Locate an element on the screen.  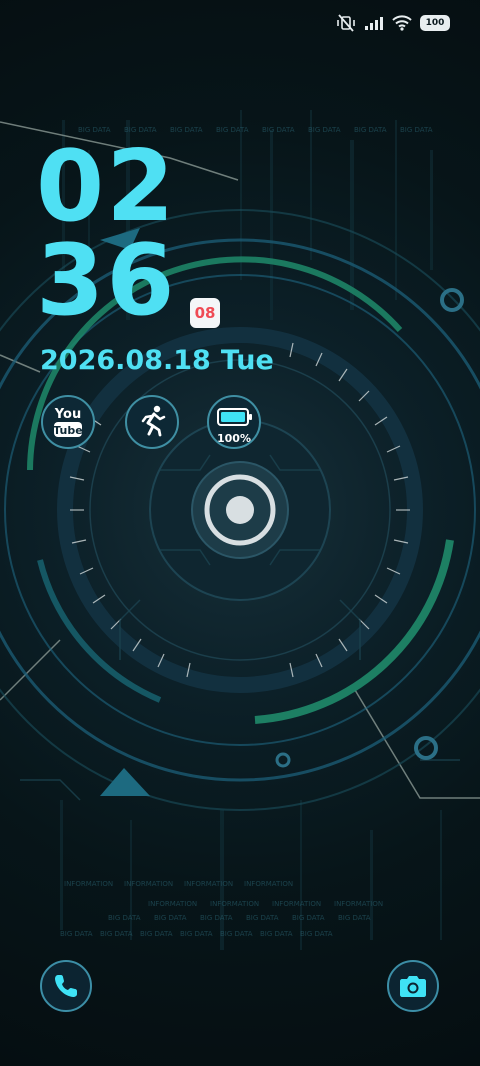
steps-widget is located at coordinates (152, 422).